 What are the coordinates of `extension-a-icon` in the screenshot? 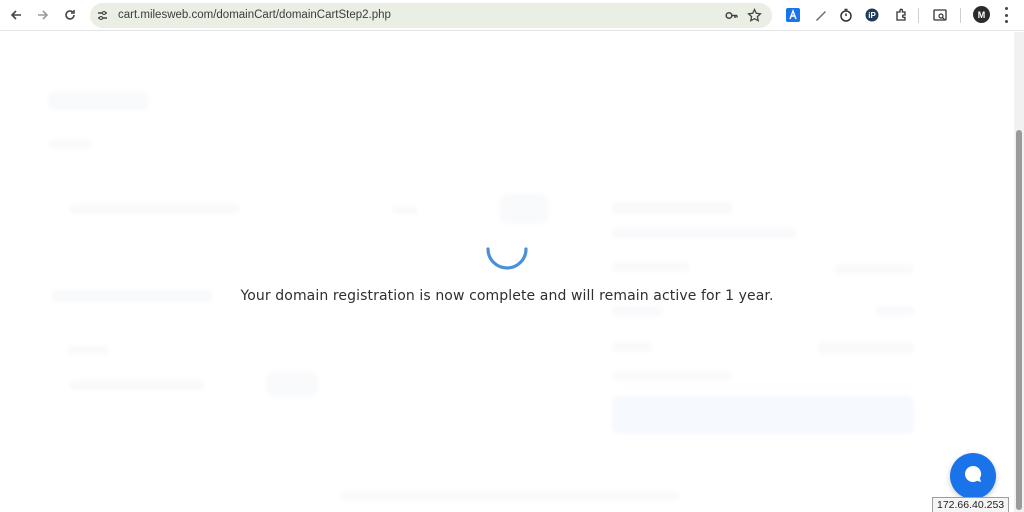 It's located at (793, 15).